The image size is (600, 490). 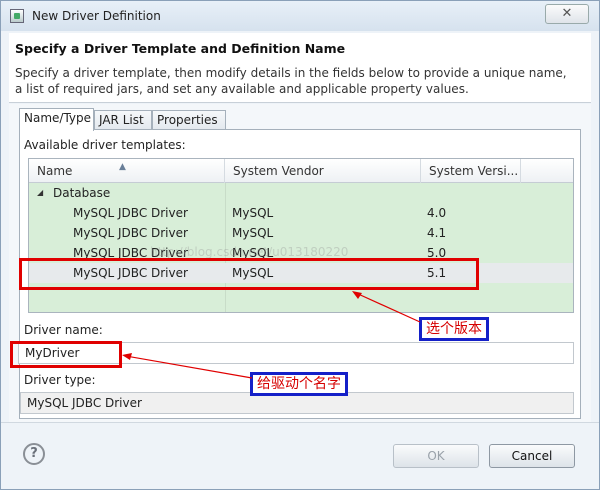 I want to click on tab-jar-list: JAR List, so click(x=123, y=120).